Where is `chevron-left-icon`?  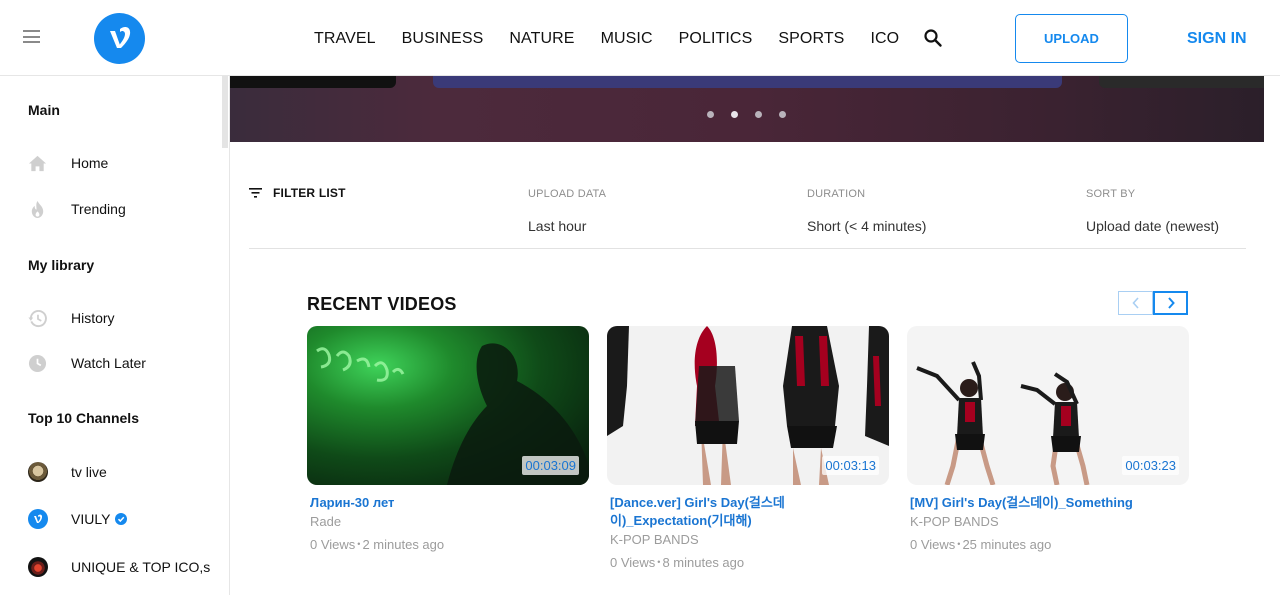 chevron-left-icon is located at coordinates (1135, 303).